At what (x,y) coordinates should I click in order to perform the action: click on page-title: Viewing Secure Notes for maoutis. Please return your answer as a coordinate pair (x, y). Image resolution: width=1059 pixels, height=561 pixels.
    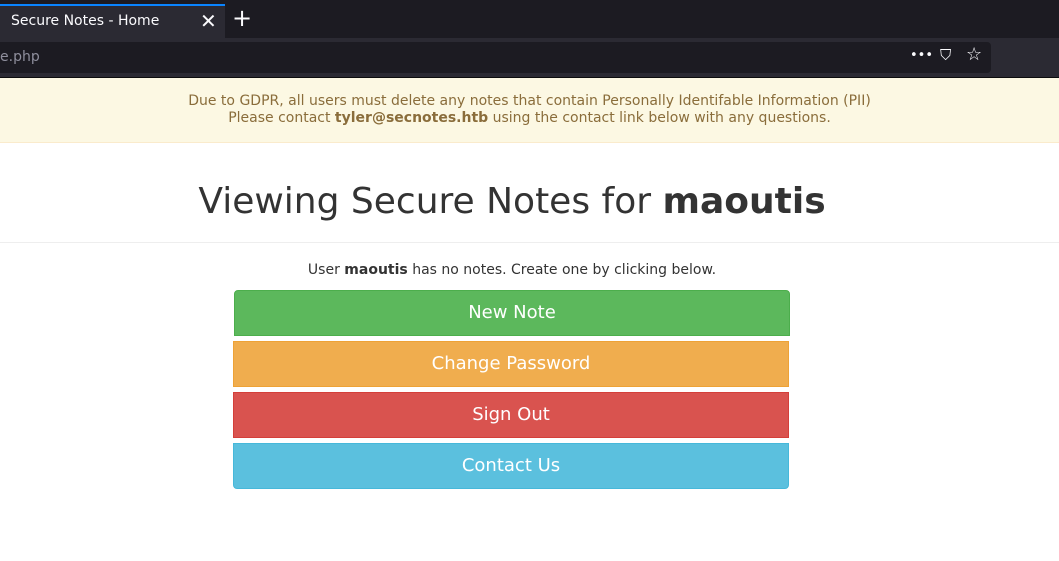
    Looking at the image, I should click on (512, 201).